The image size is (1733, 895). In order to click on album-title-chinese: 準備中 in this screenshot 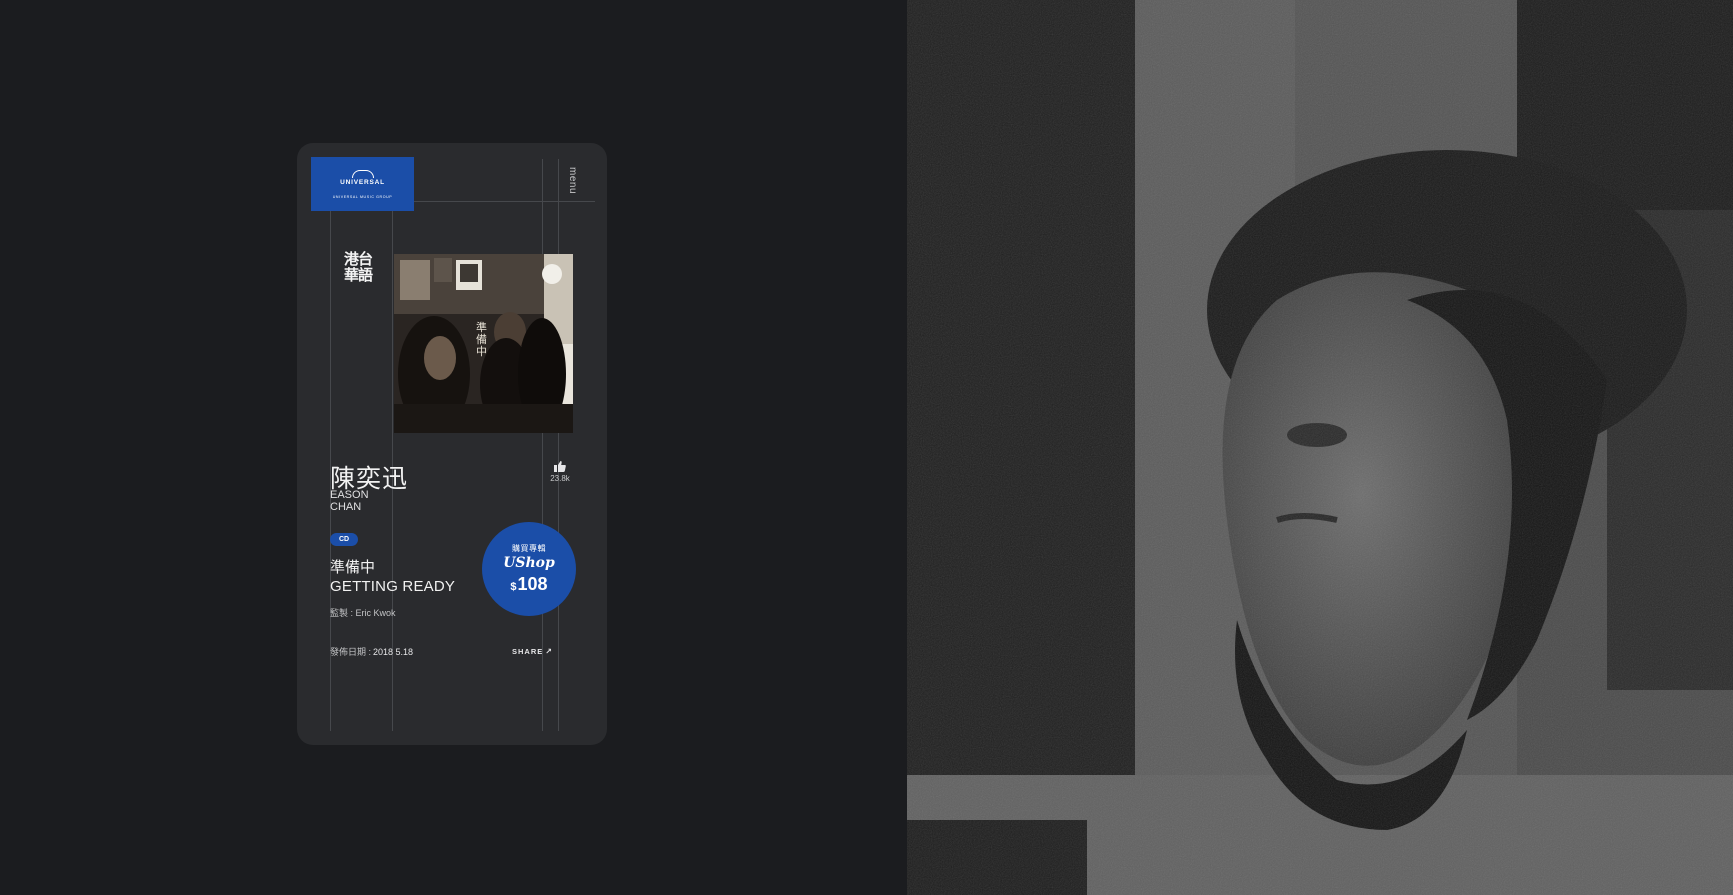, I will do `click(353, 567)`.